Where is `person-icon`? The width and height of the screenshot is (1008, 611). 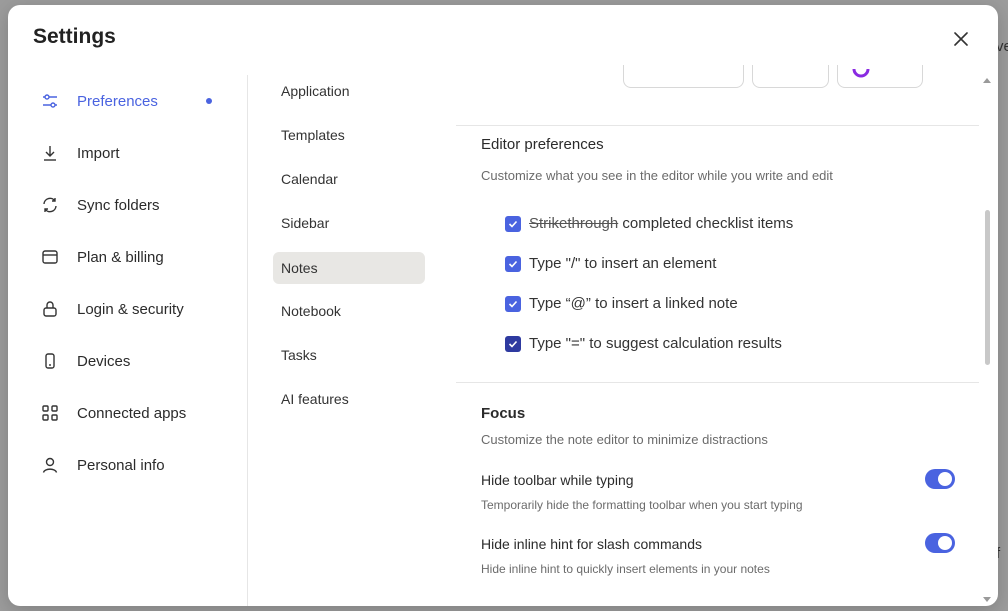
person-icon is located at coordinates (52, 465).